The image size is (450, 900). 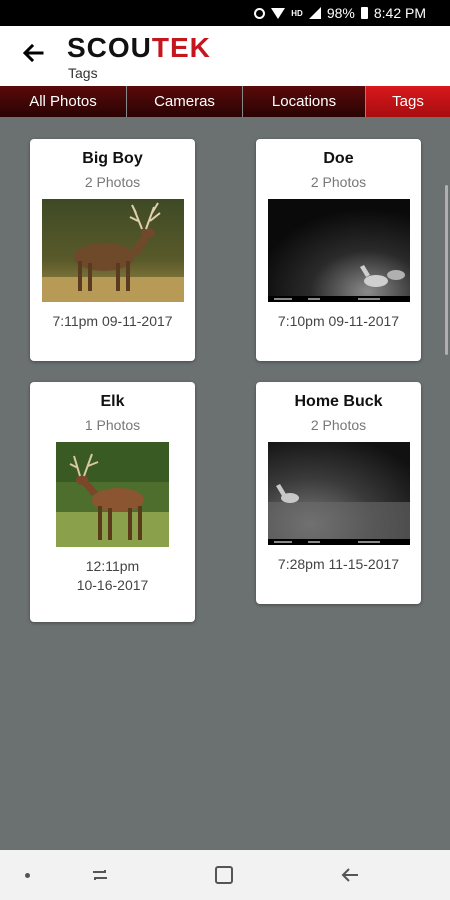 I want to click on page-subtitle: Tags, so click(x=83, y=73).